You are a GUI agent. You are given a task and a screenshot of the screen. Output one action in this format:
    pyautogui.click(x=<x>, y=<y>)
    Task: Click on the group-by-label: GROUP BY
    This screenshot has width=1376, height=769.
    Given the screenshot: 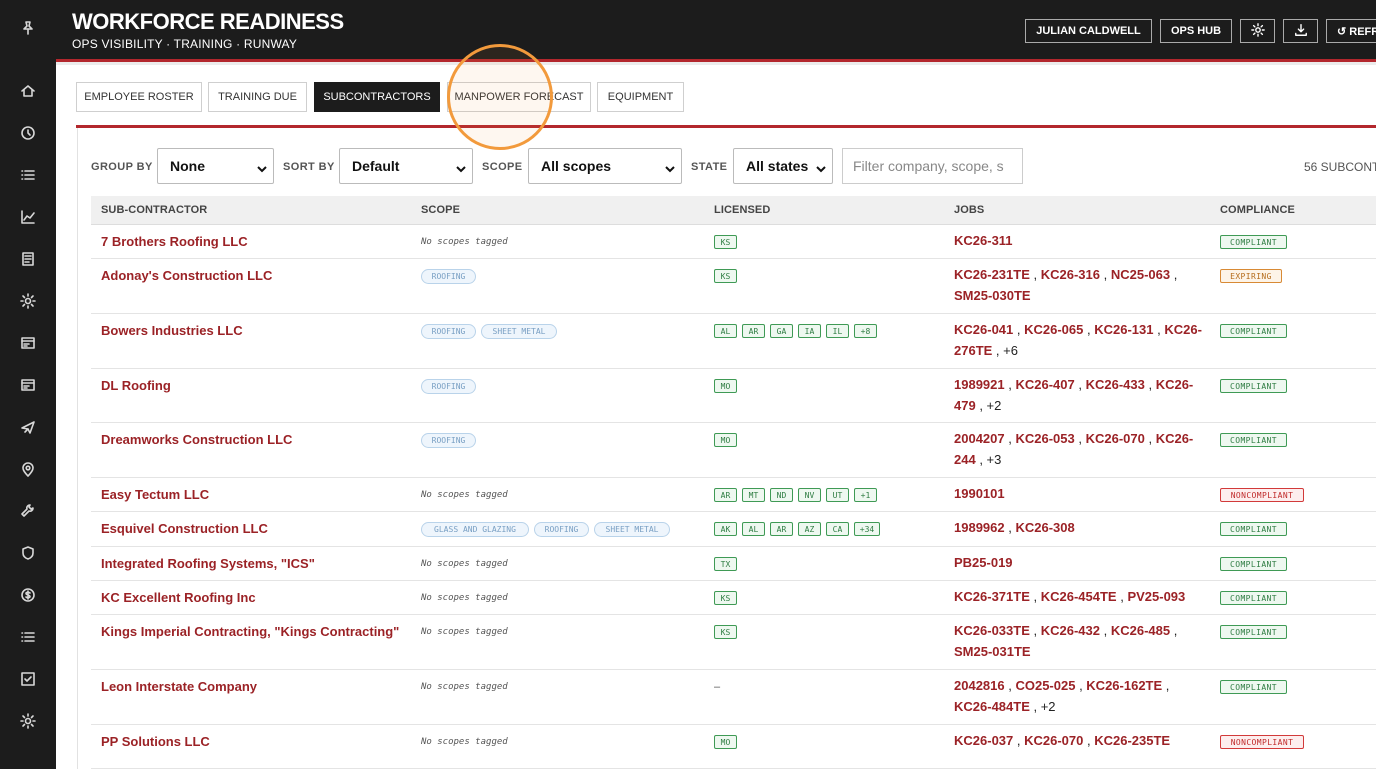 What is the action you would take?
    pyautogui.click(x=122, y=167)
    